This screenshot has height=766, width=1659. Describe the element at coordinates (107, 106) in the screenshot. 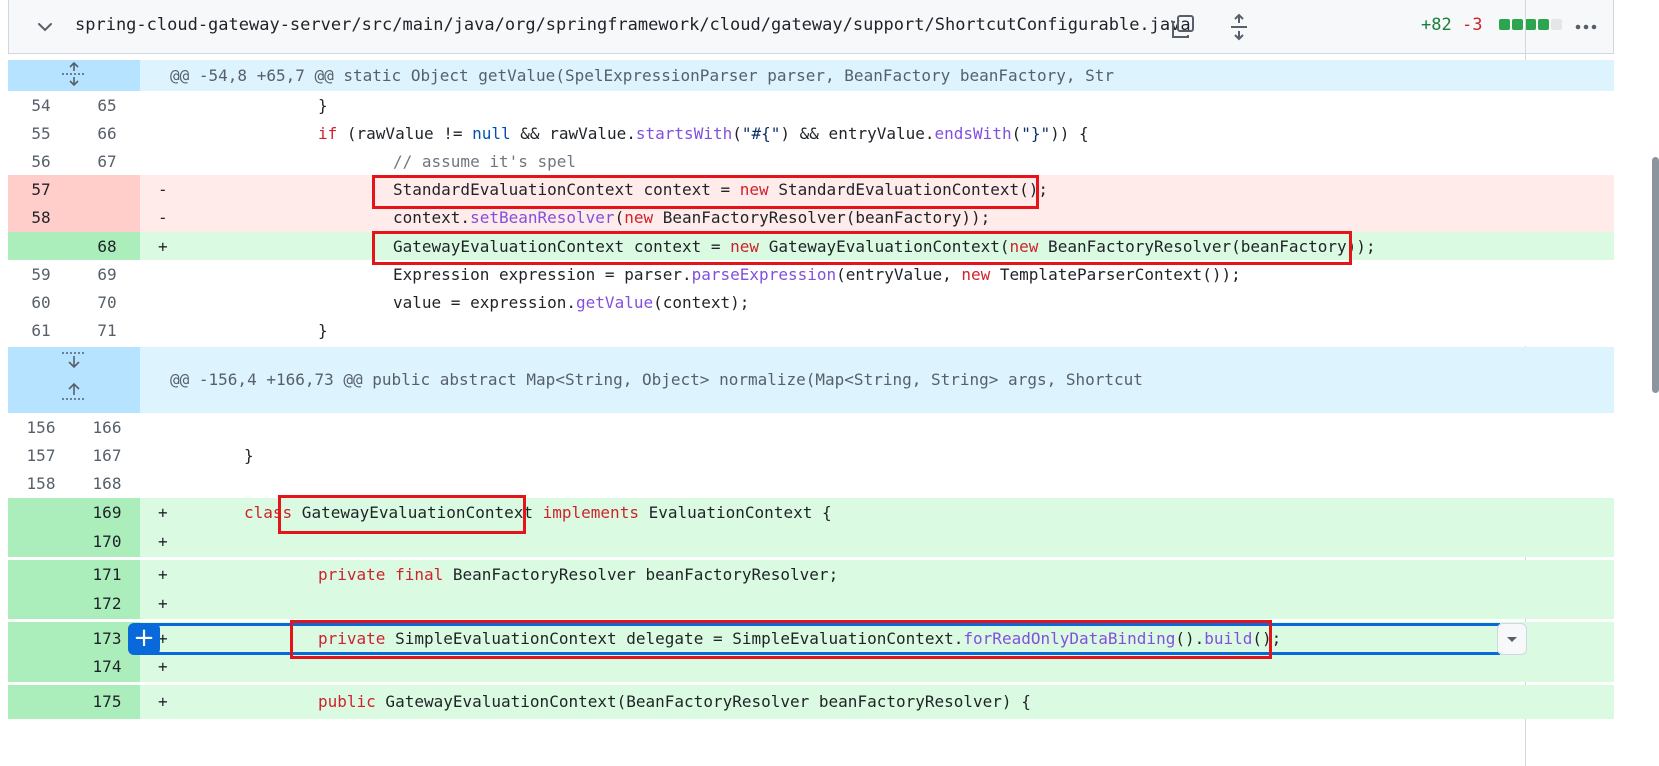

I see `new-line-number: 65` at that location.